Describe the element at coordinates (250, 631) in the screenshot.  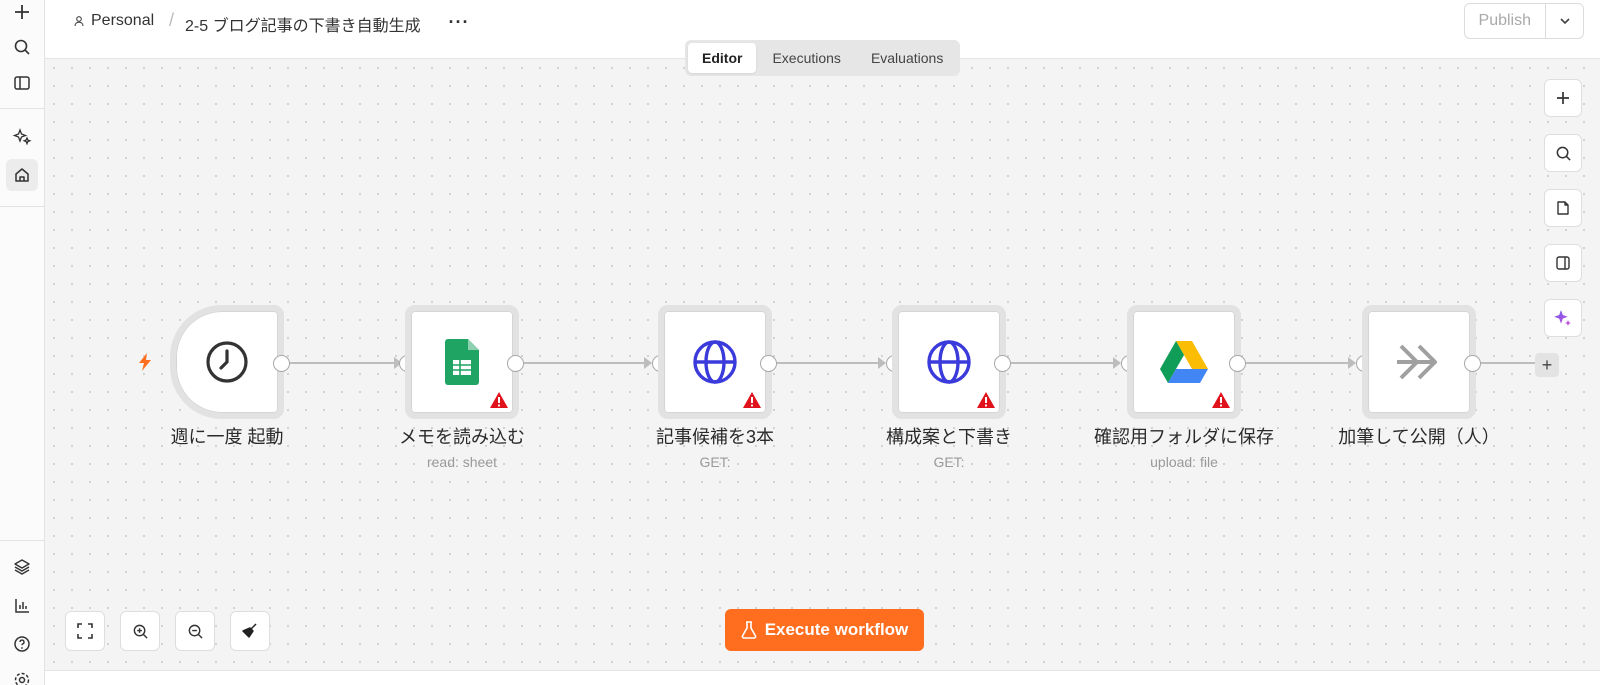
I see `tidy-up-broom-icon` at that location.